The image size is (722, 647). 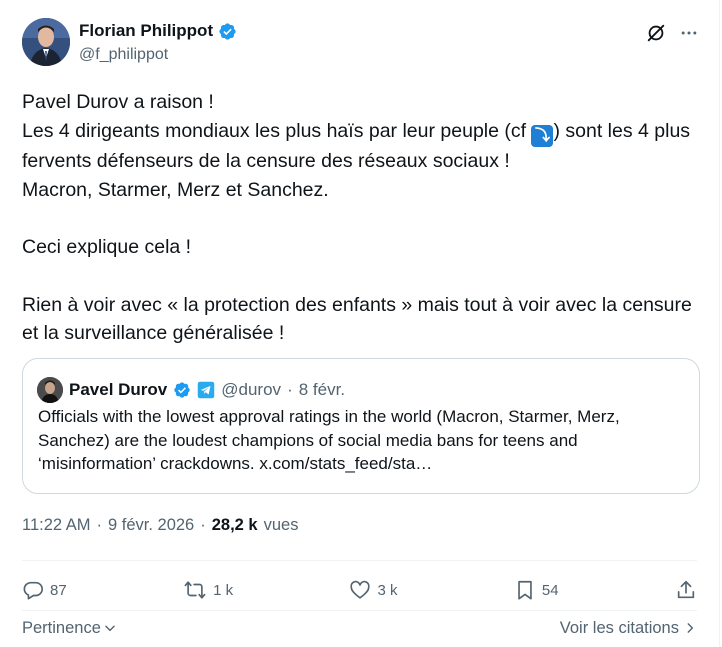 I want to click on view-quotes-label: Voir les citations, so click(x=619, y=627).